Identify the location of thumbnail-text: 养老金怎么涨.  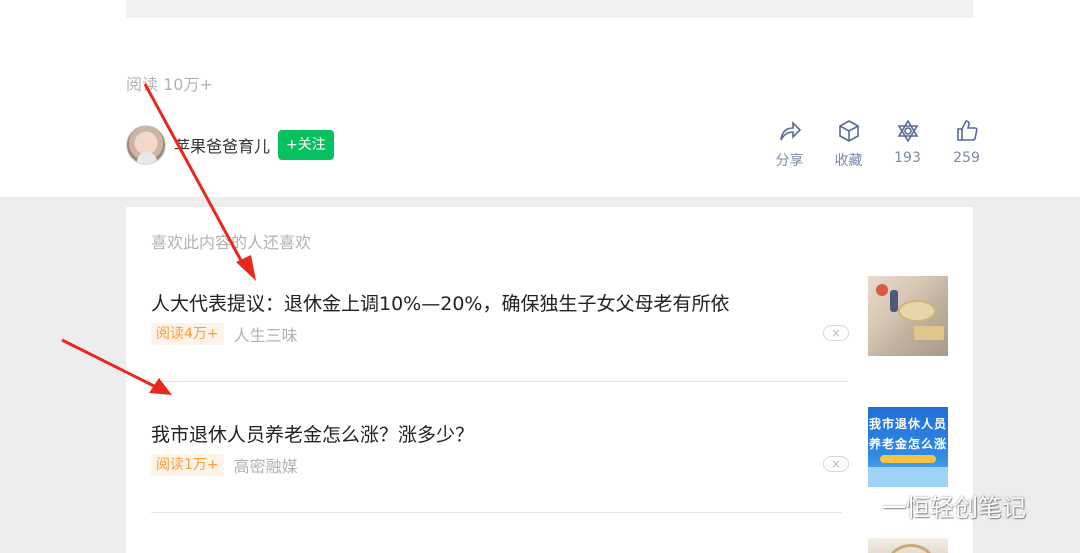
(907, 444).